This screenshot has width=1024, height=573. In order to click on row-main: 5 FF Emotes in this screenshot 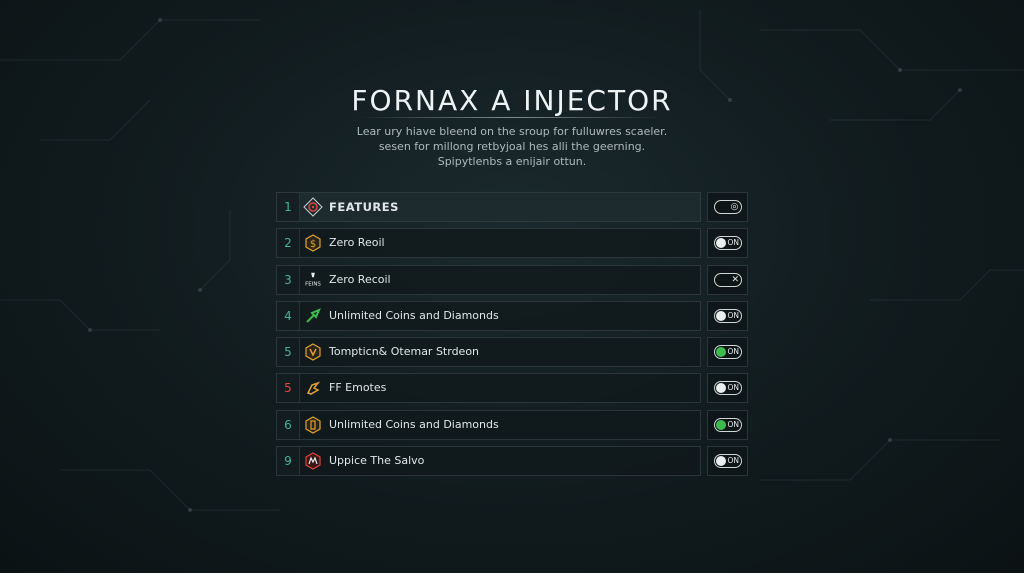, I will do `click(488, 388)`.